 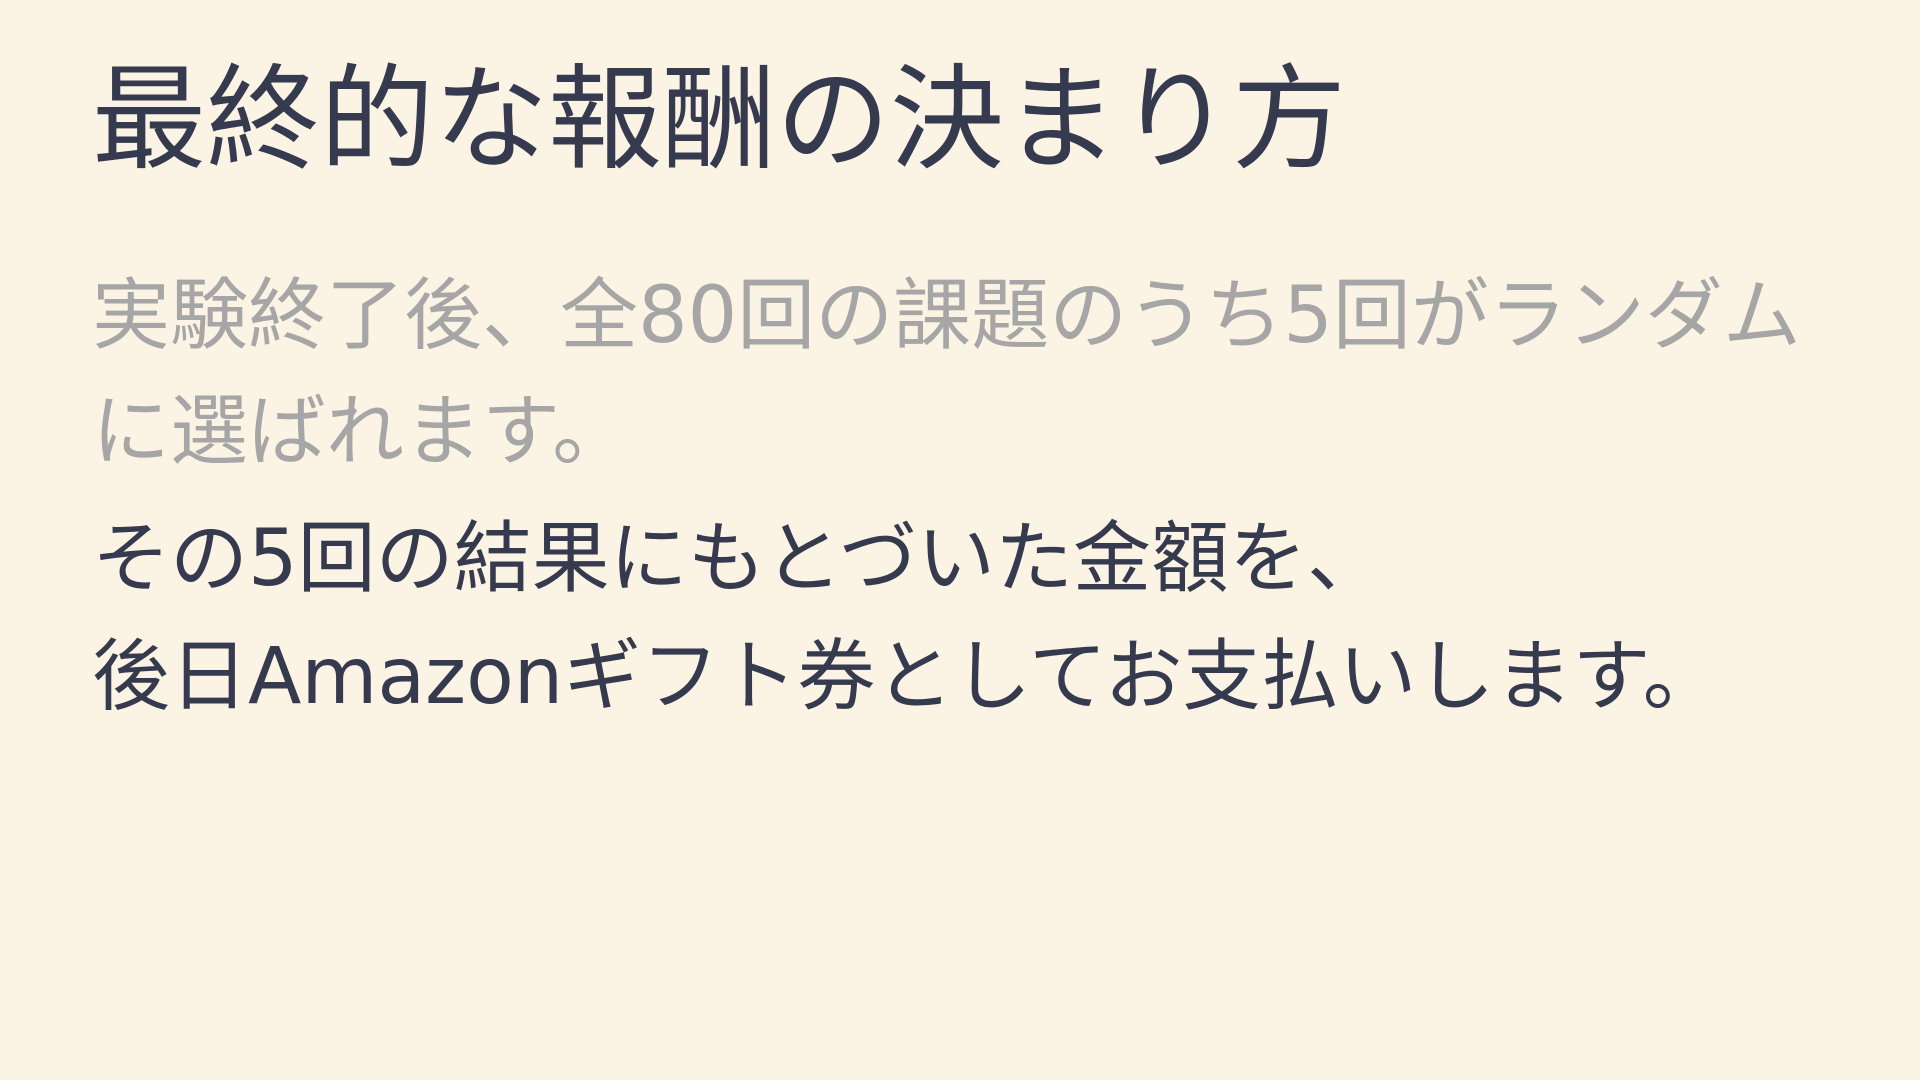 I want to click on selection-note-line-2: に選ばれます。, so click(x=361, y=432).